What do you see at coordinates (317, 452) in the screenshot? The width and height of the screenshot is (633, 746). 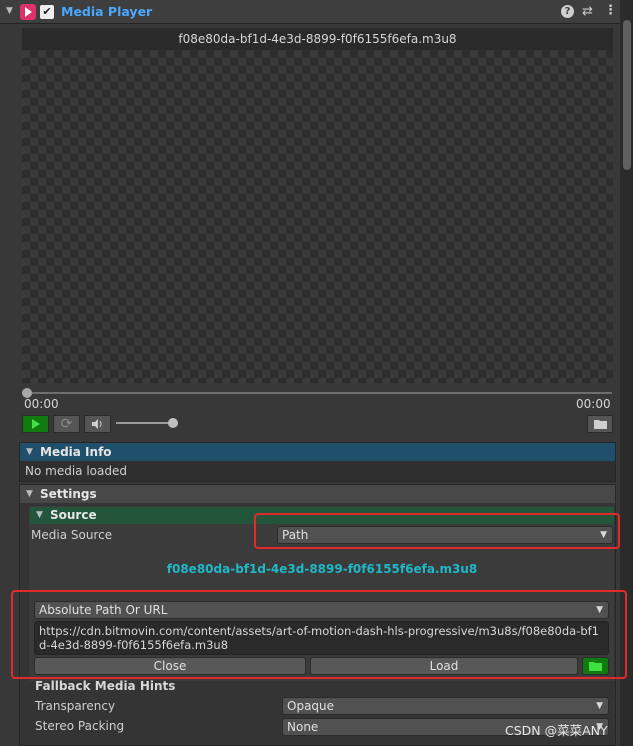 I see `media-info-header: ▼ Media Info` at bounding box center [317, 452].